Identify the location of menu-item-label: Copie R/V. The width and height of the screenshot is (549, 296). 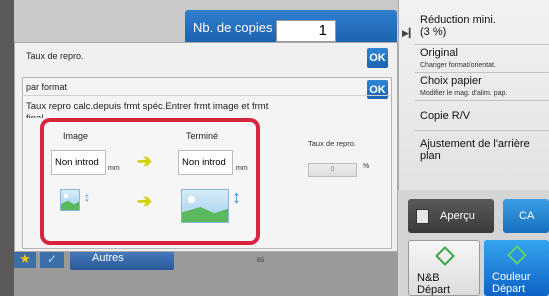
(445, 116).